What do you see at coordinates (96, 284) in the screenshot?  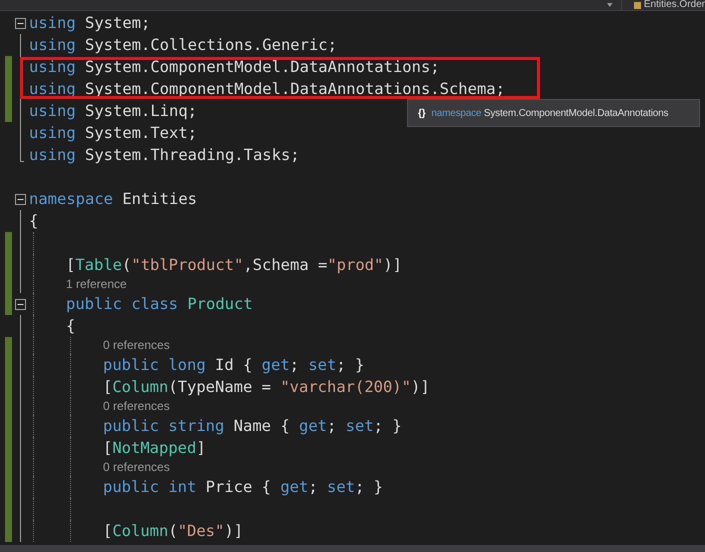 I see `reference-count: 1 reference` at bounding box center [96, 284].